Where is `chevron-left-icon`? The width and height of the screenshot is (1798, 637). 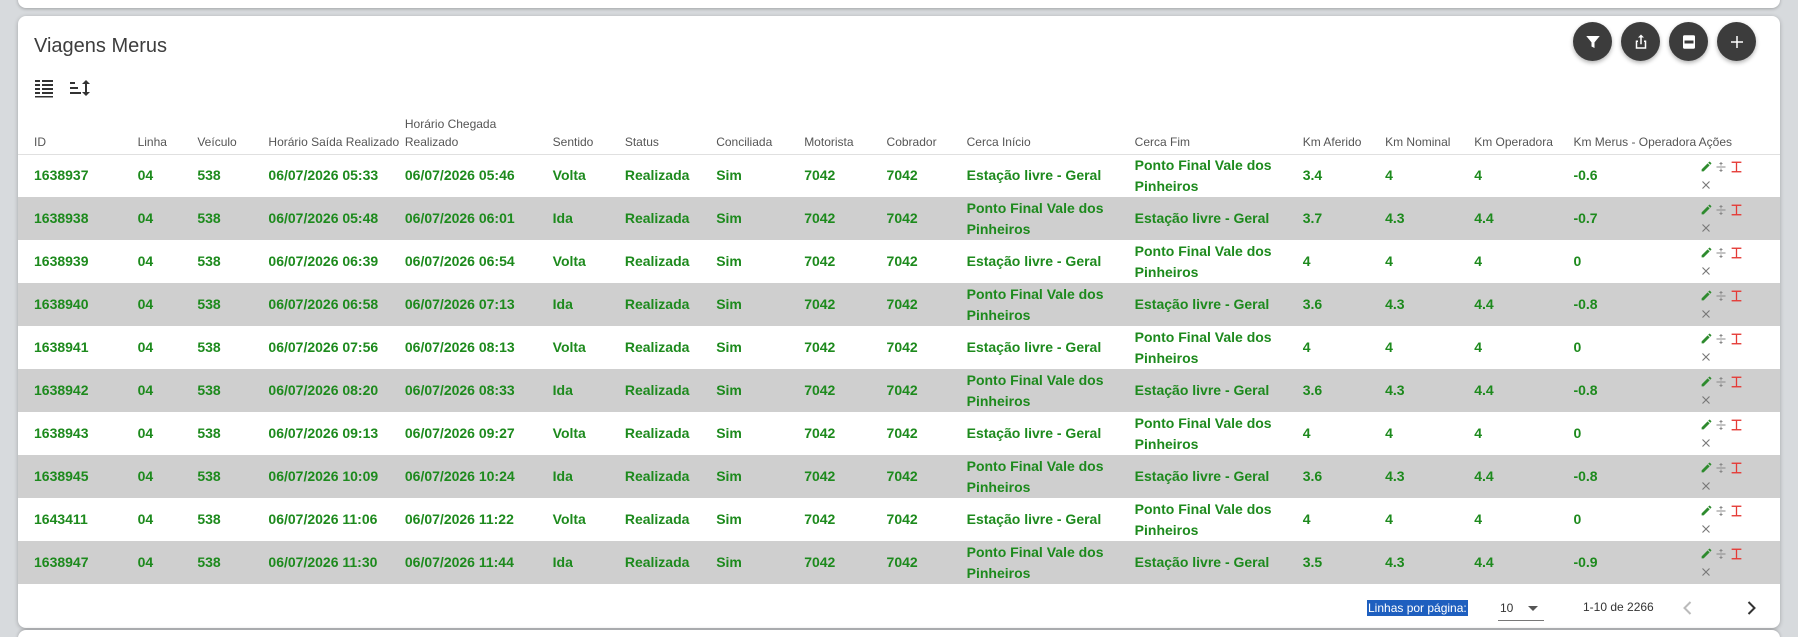 chevron-left-icon is located at coordinates (1687, 608).